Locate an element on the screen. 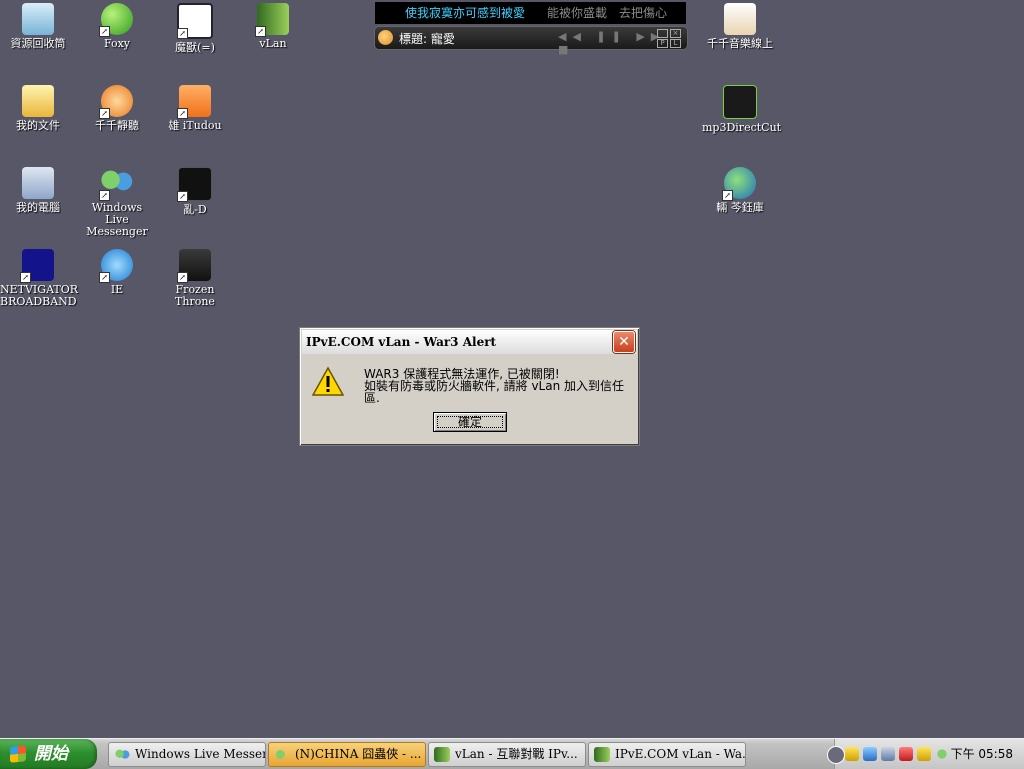 The image size is (1024, 769). desktop-icon-ttplayer: ↗ 千千靜聽 is located at coordinates (117, 108).